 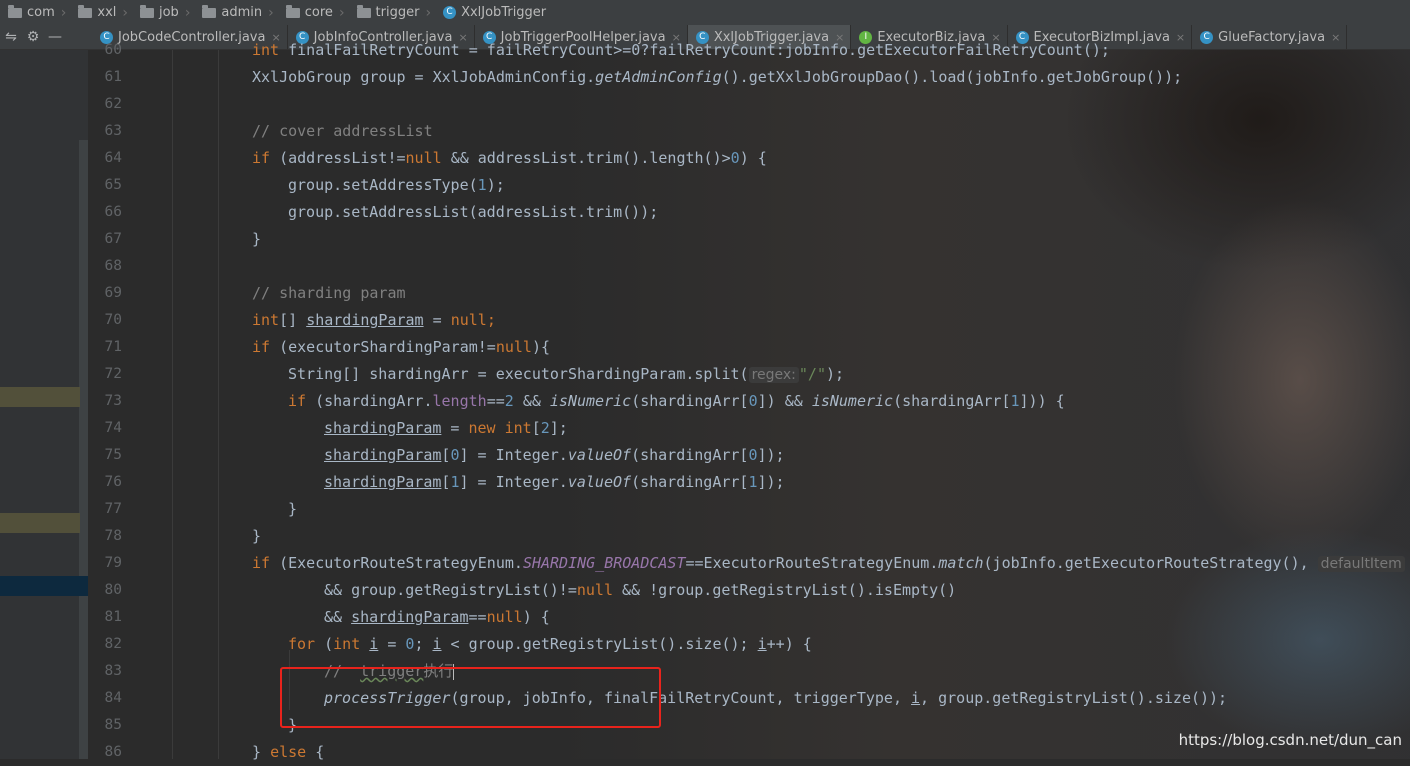 What do you see at coordinates (459, 401) in the screenshot?
I see `code-token: length` at bounding box center [459, 401].